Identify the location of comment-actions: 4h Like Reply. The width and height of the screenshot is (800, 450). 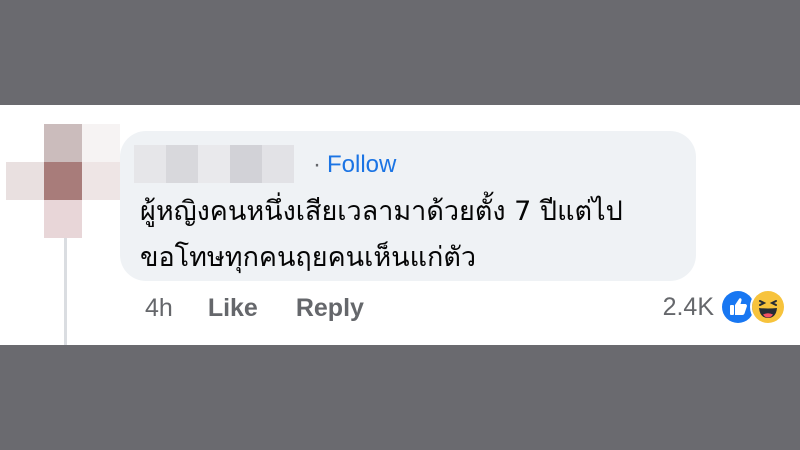
(254, 308).